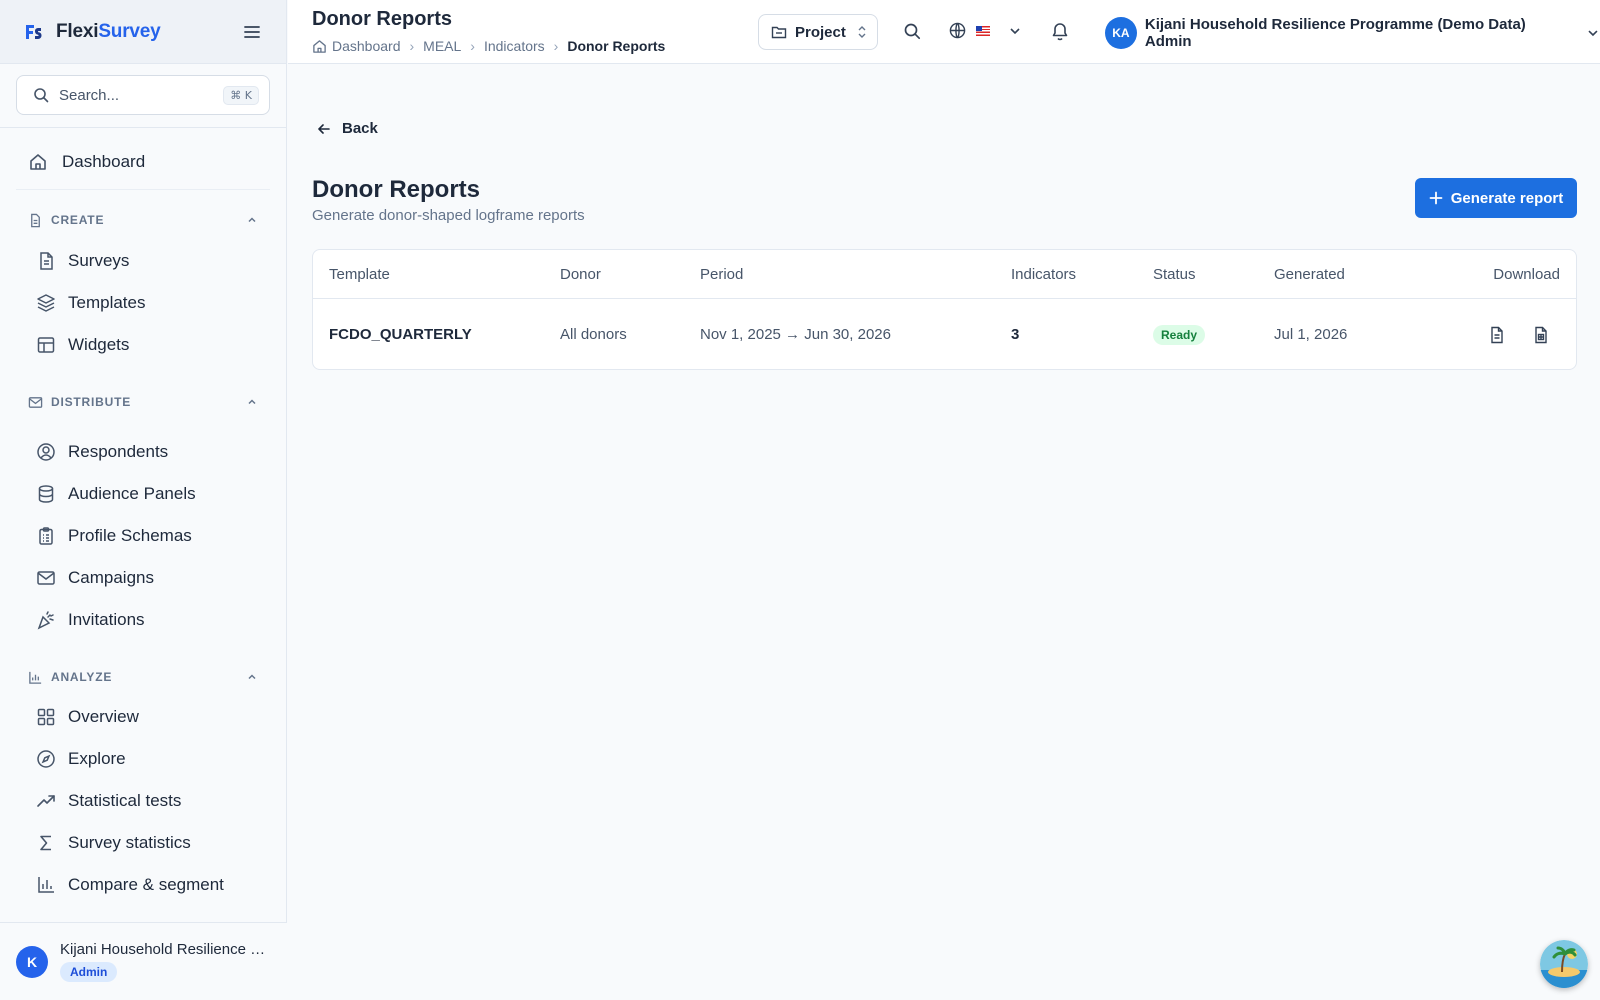 This screenshot has width=1600, height=1000. I want to click on section-title: CREATE, so click(78, 220).